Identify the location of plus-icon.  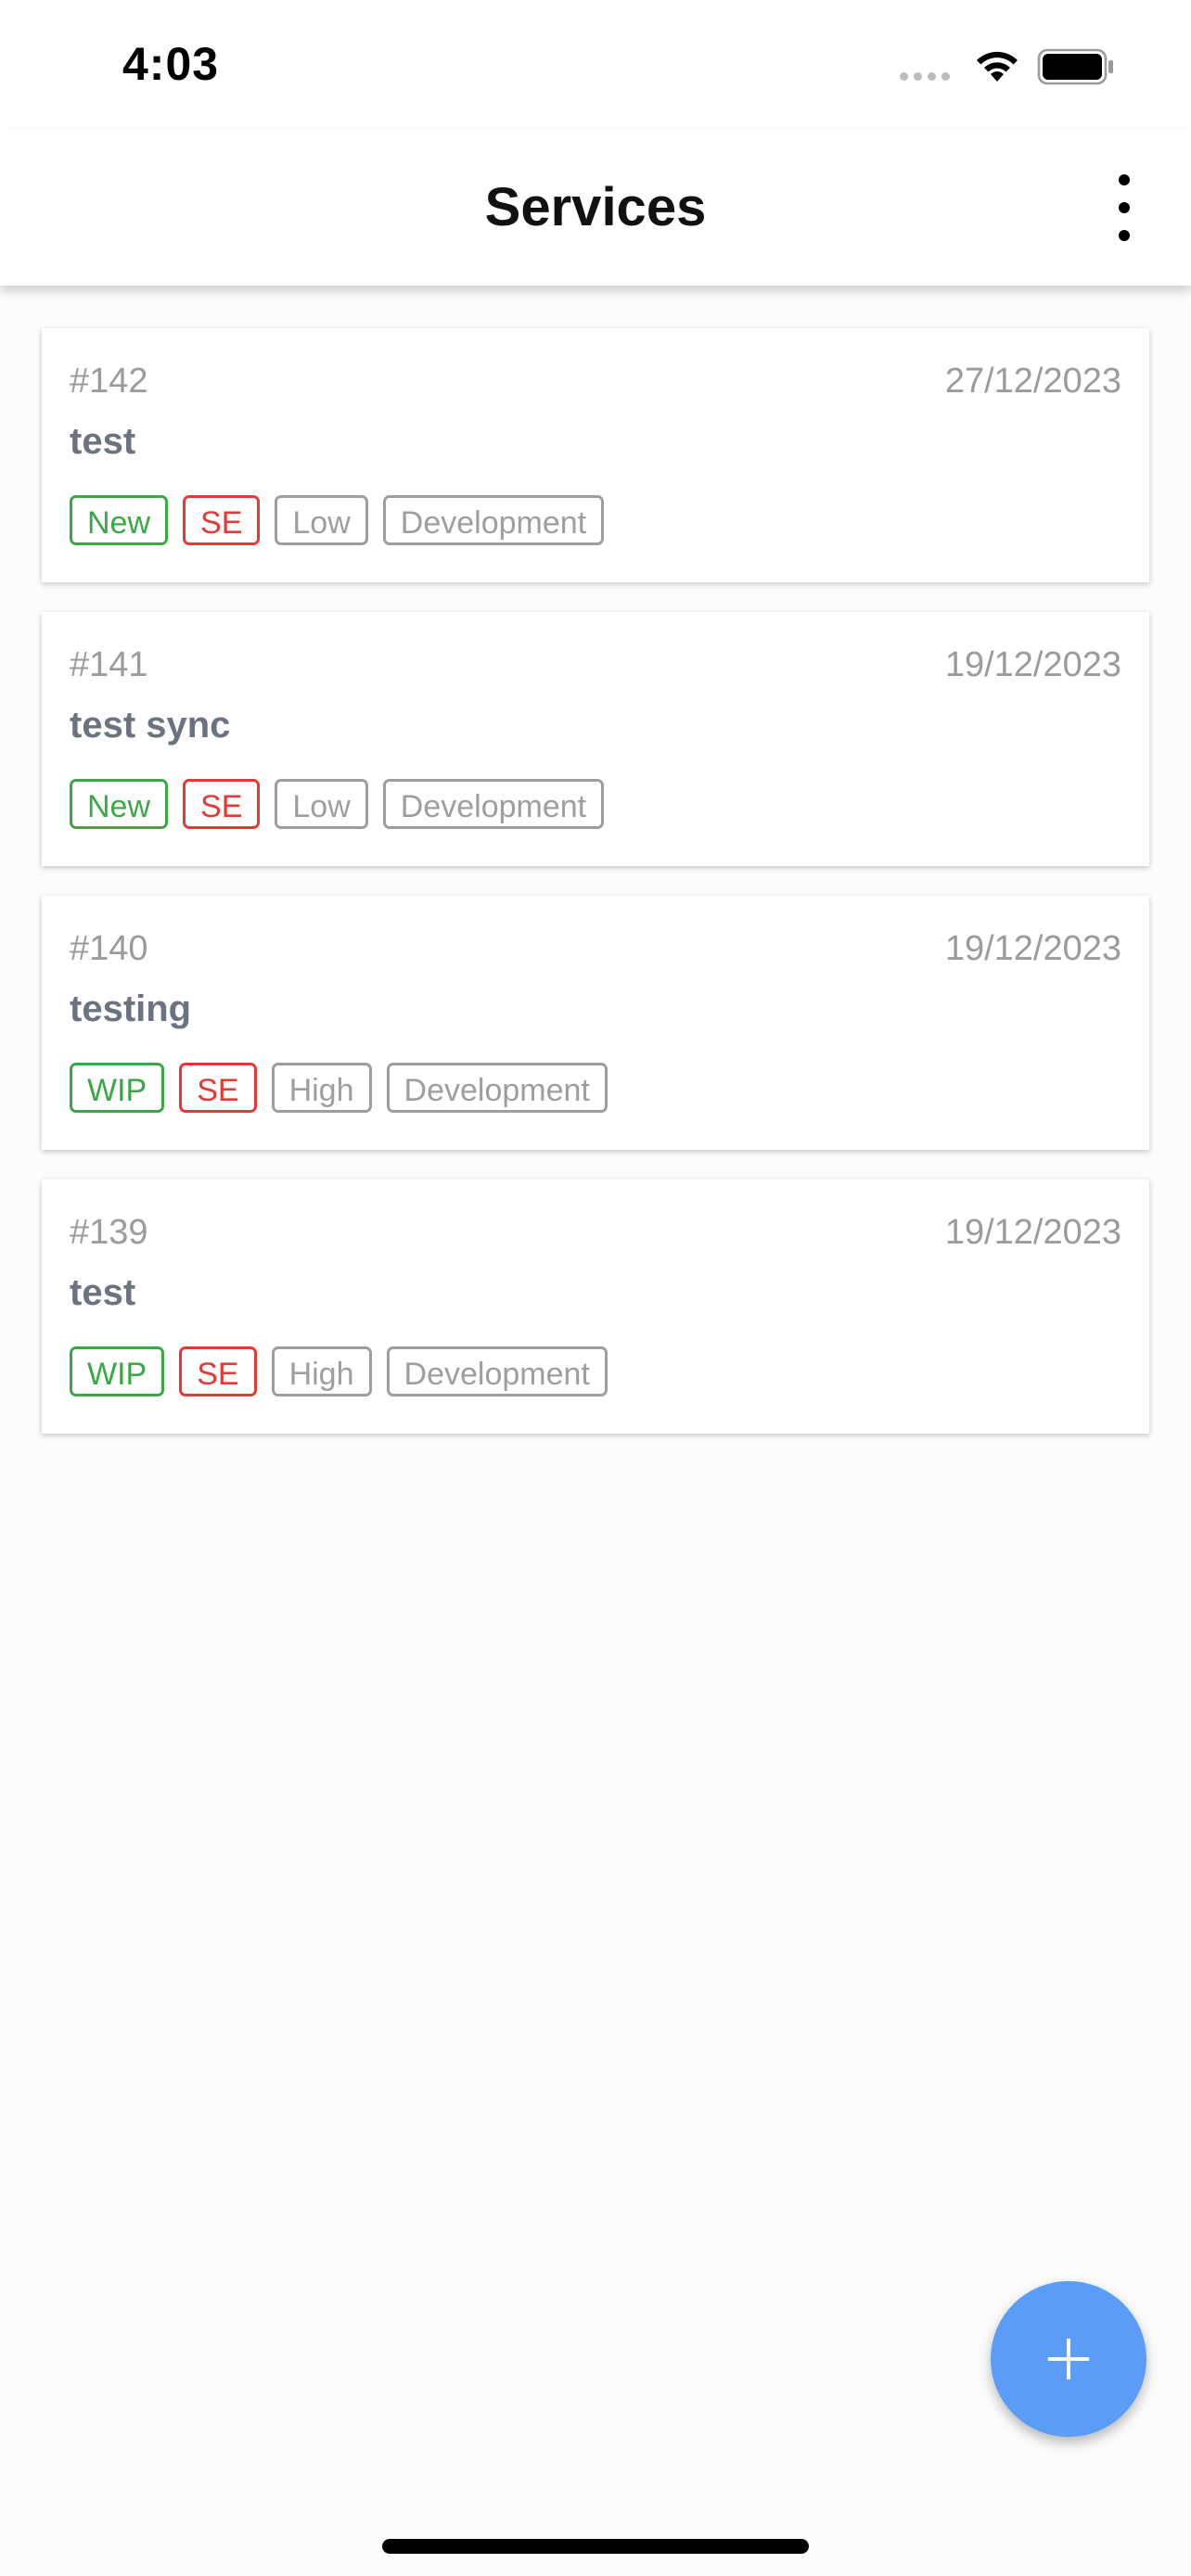
(1068, 2359).